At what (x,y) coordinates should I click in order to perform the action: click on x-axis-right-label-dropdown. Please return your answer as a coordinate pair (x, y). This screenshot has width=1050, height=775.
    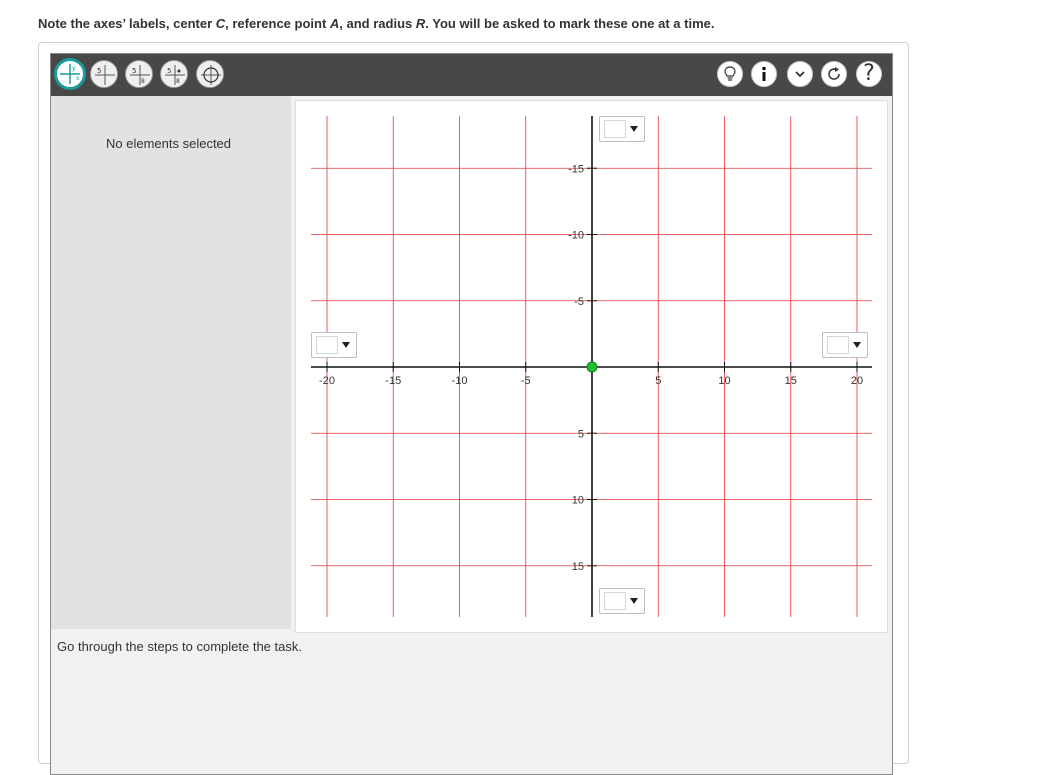
    Looking at the image, I should click on (845, 345).